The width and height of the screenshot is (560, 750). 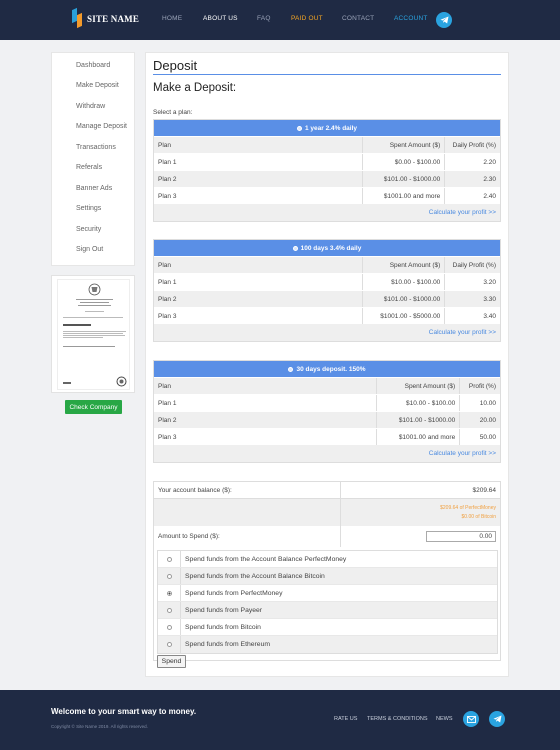 I want to click on cell-profit: 2.40, so click(x=489, y=196).